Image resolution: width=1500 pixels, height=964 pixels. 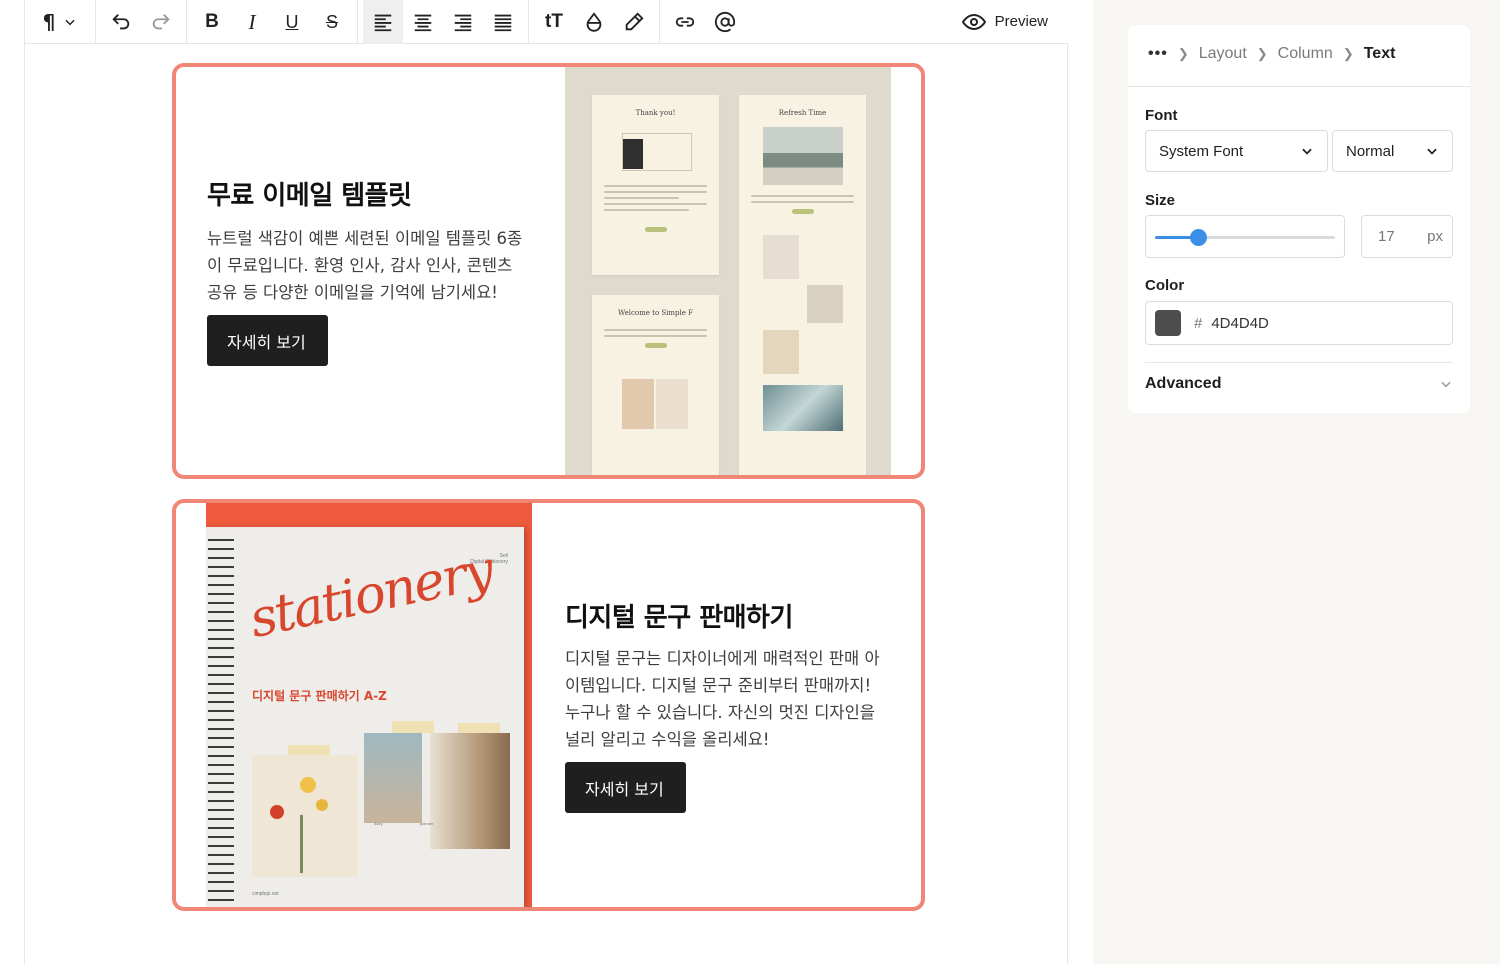 I want to click on size-input: 17 px, so click(x=1407, y=236).